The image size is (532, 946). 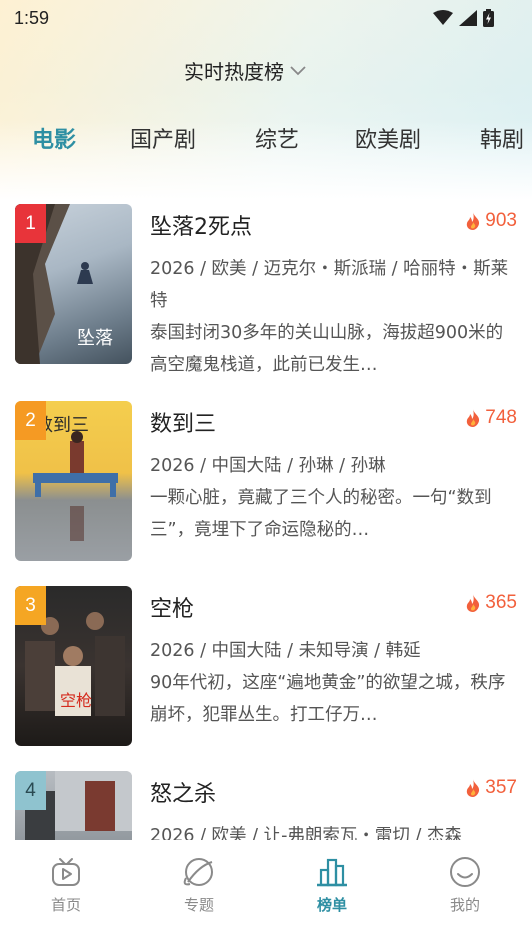 I want to click on item-title: 数到三, so click(x=183, y=424).